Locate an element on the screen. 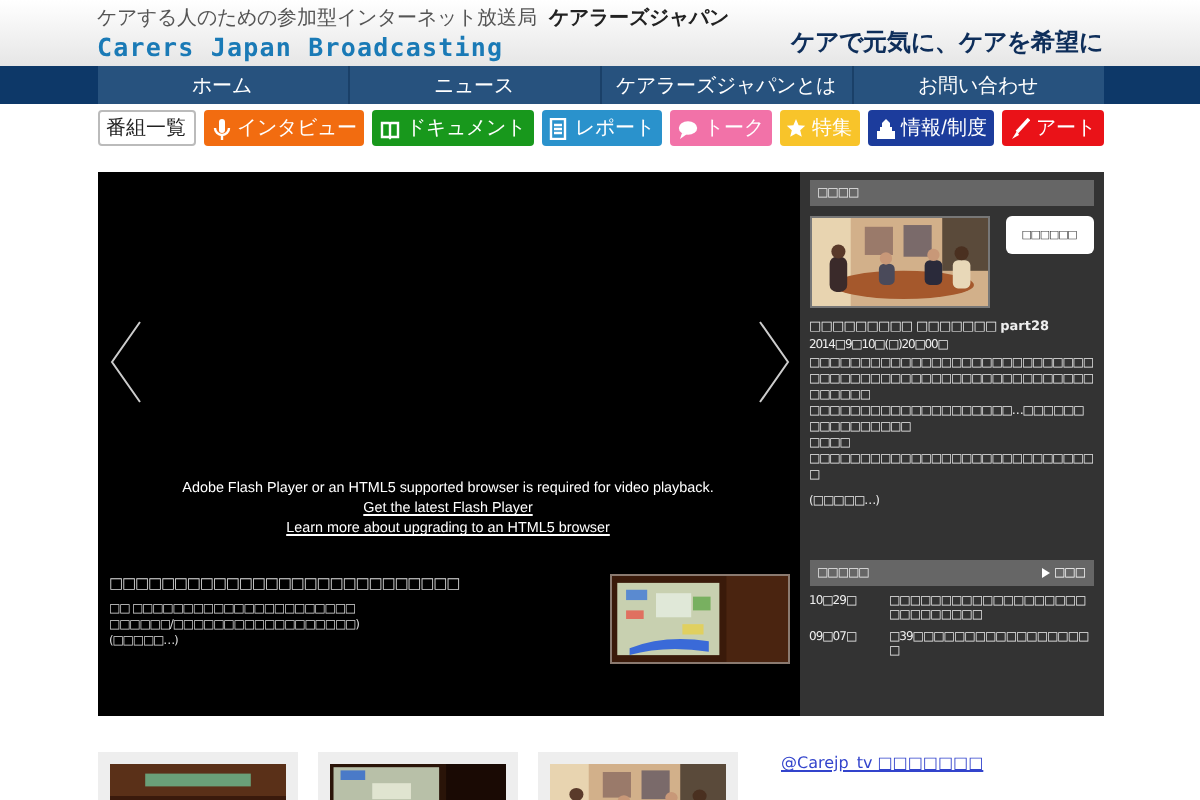 This screenshot has width=1200, height=800. category-button: 番組一覧 is located at coordinates (146, 128).